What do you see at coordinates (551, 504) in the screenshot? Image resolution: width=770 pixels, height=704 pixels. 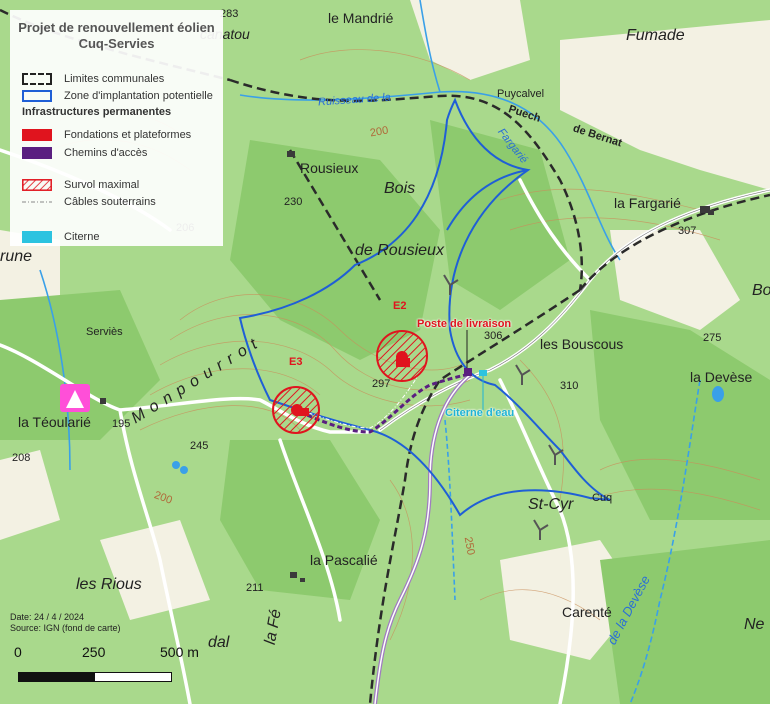 I see `label-st-cyr: St-Cyr` at bounding box center [551, 504].